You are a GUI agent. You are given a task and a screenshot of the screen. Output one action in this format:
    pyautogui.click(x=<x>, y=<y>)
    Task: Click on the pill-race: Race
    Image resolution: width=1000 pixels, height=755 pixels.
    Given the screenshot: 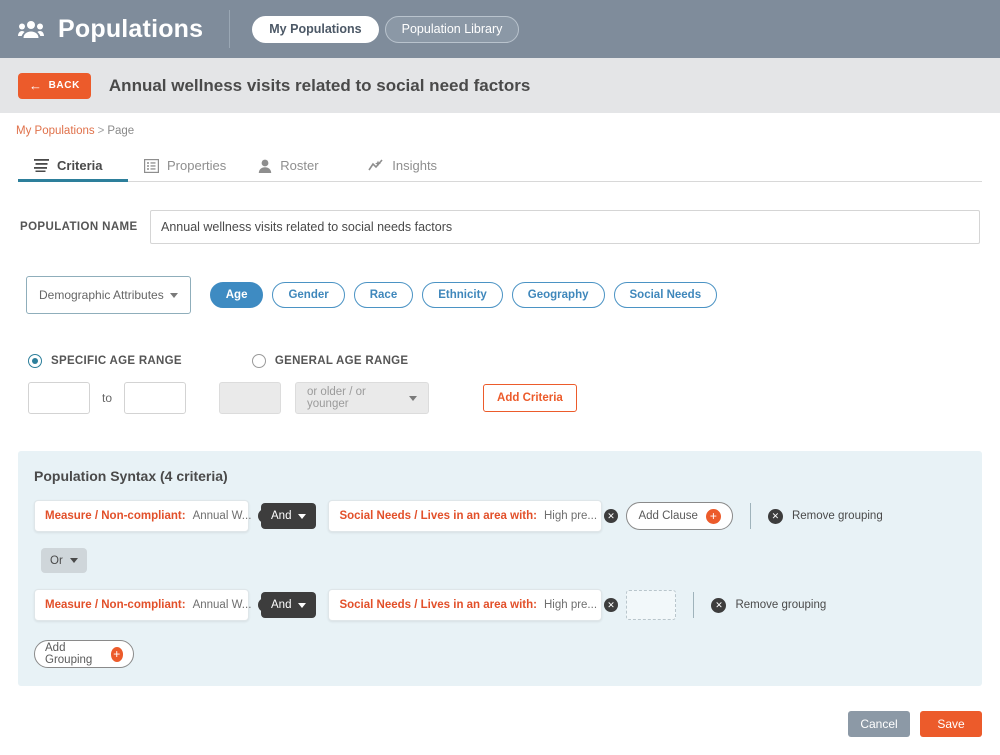 What is the action you would take?
    pyautogui.click(x=383, y=295)
    